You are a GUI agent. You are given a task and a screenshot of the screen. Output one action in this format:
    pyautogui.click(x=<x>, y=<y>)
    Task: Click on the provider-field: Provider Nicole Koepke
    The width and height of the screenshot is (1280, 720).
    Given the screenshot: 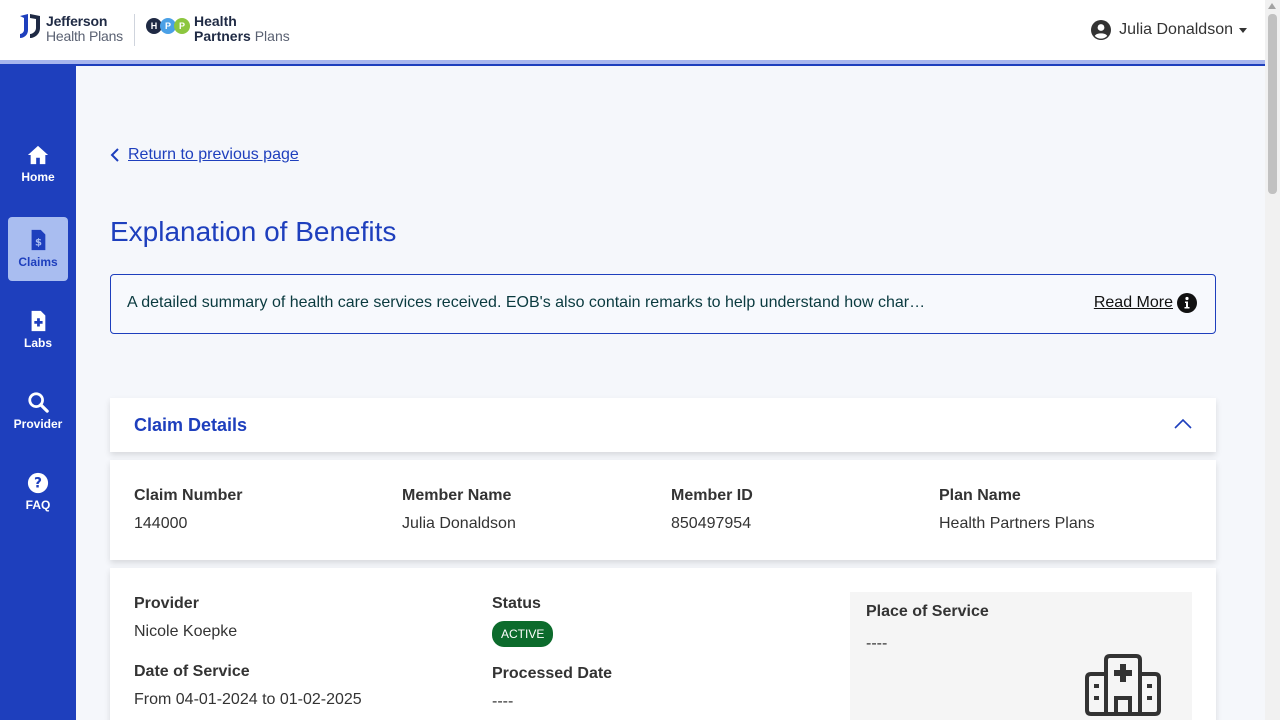 What is the action you would take?
    pyautogui.click(x=185, y=618)
    